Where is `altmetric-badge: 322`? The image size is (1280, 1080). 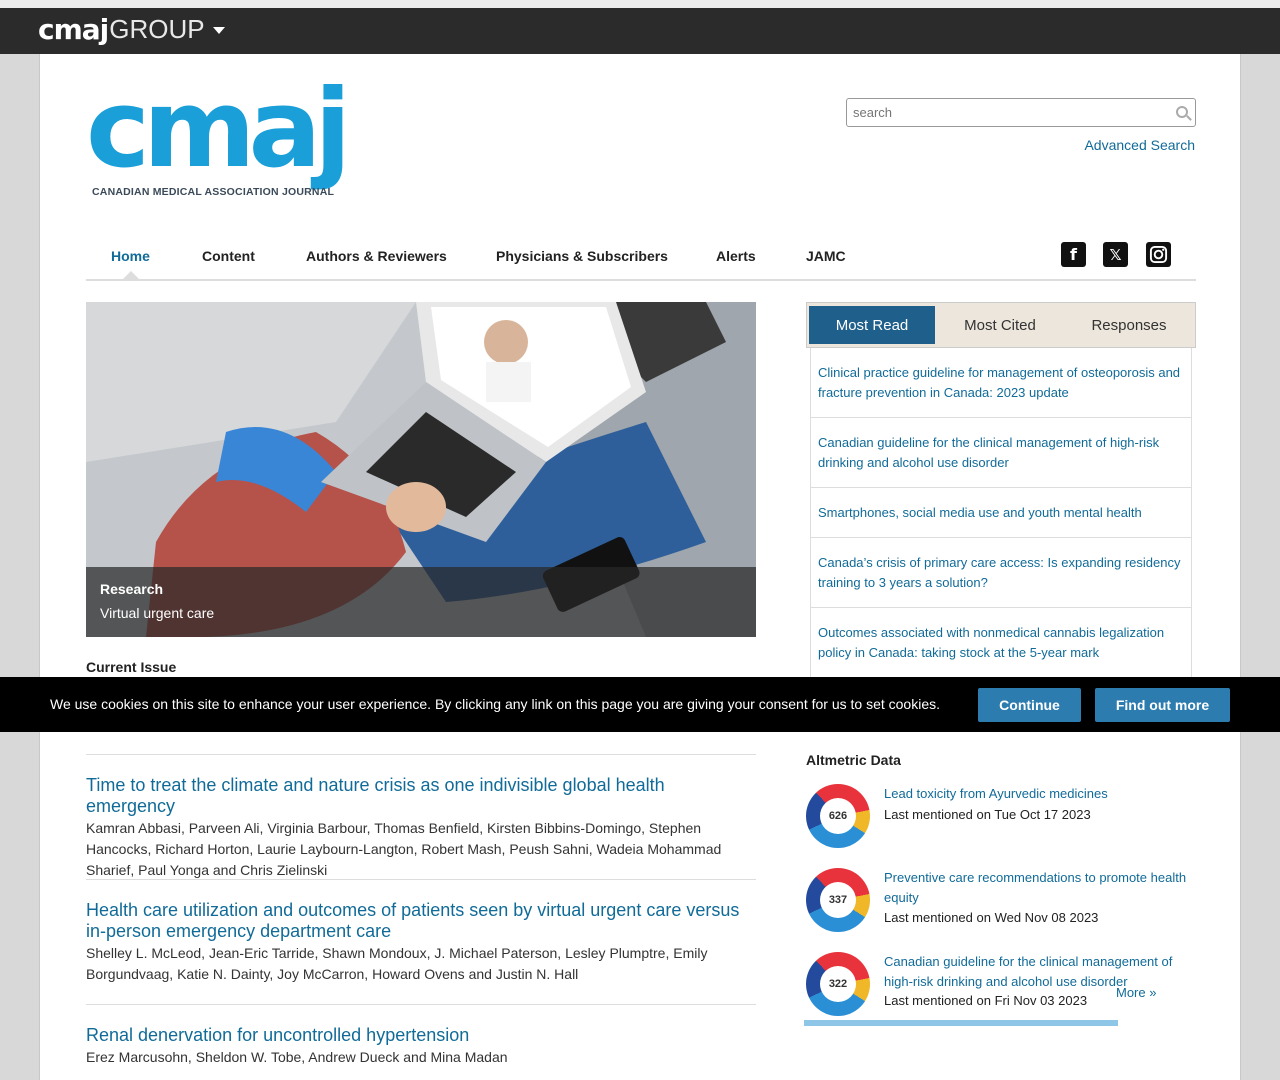
altmetric-badge: 322 is located at coordinates (838, 984).